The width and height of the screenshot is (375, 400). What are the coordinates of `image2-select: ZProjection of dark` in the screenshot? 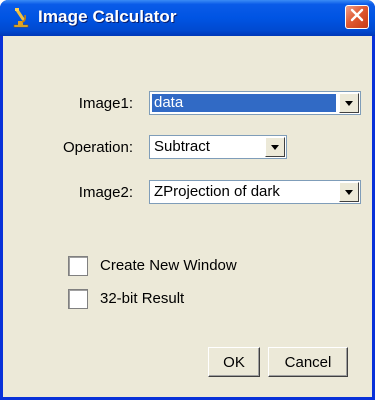 It's located at (255, 192).